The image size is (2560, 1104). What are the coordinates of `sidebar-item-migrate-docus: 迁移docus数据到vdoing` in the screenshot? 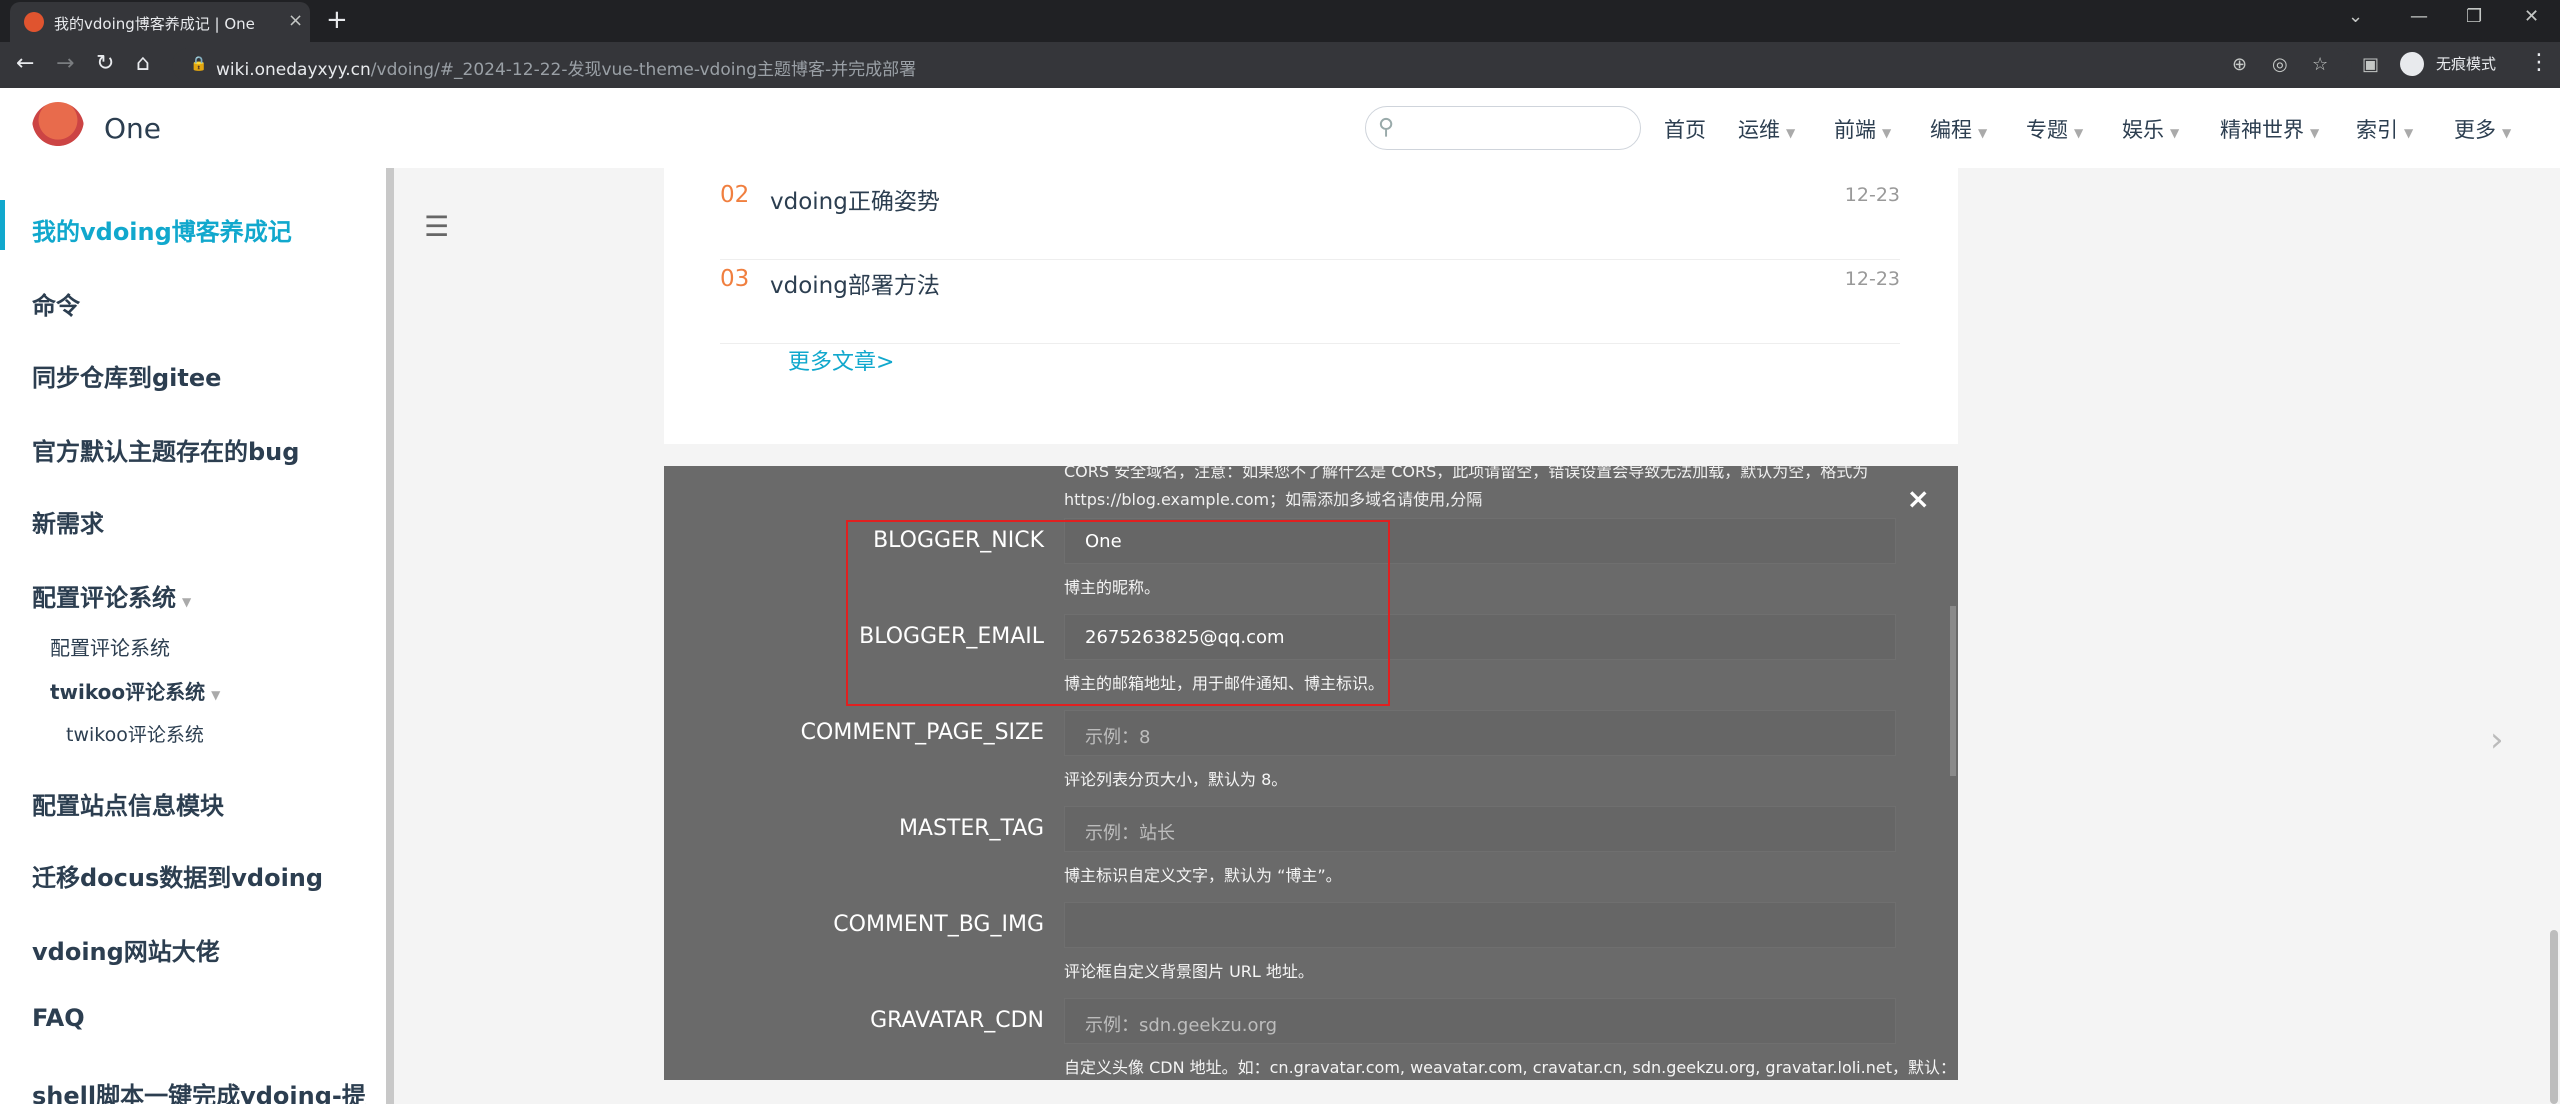 It's located at (177, 875).